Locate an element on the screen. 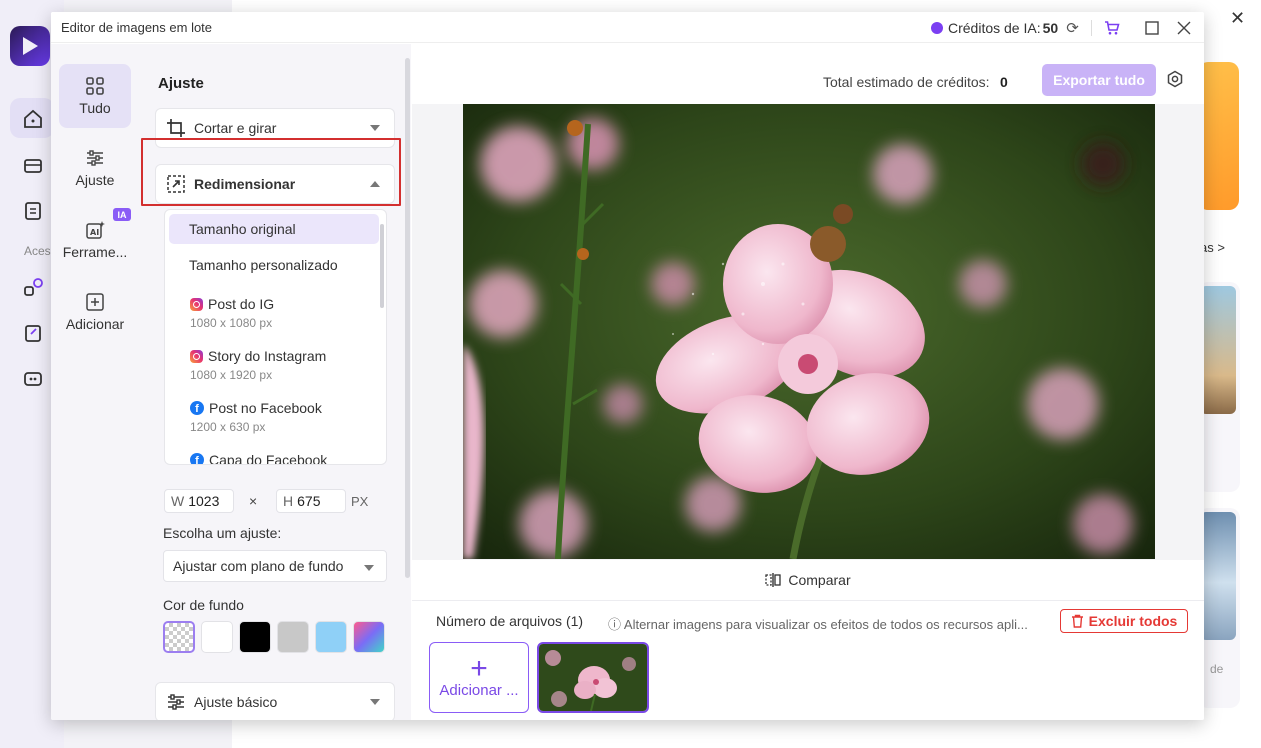  close-dialog-icon is located at coordinates (1184, 28).